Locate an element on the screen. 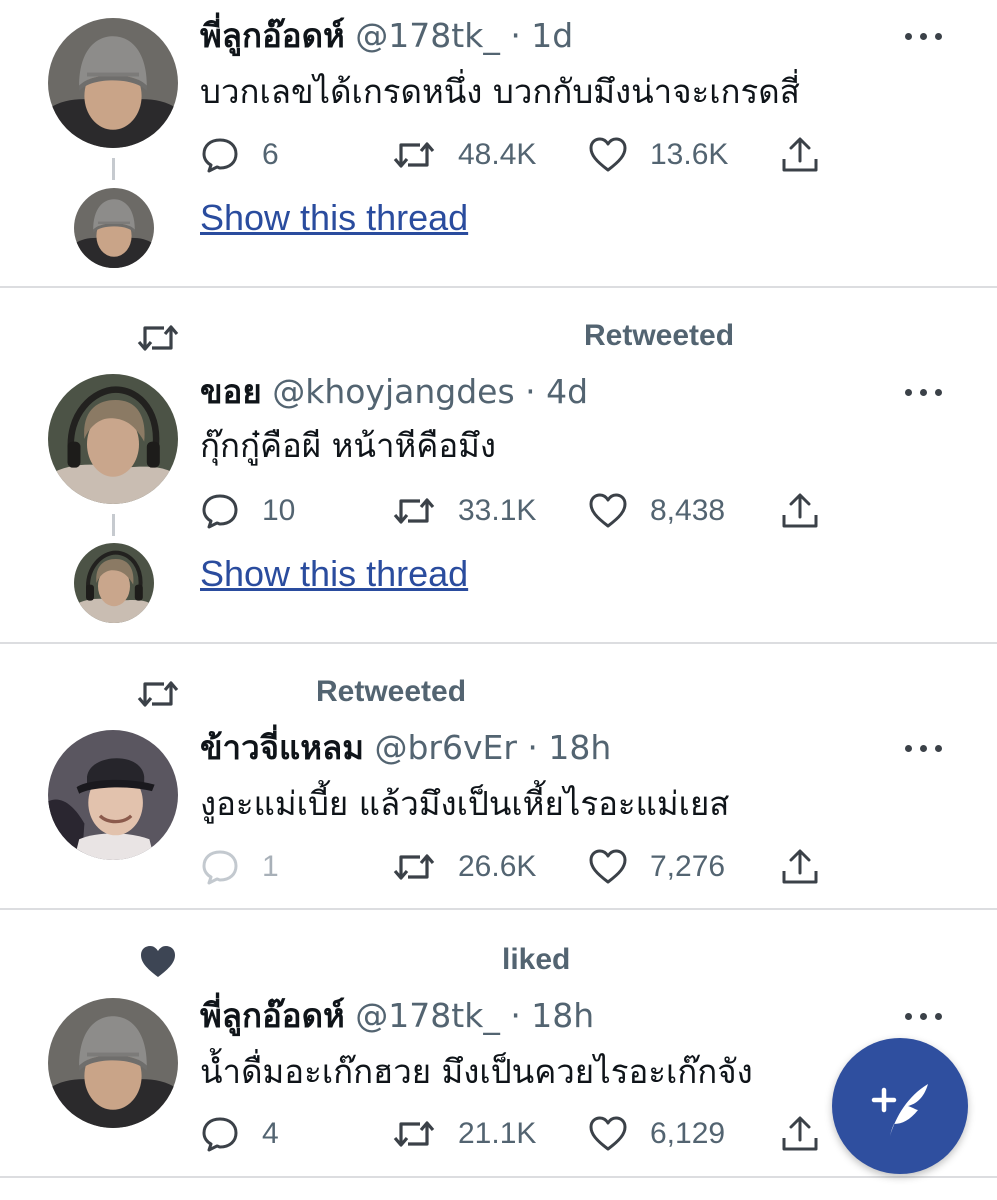 The width and height of the screenshot is (997, 1200). retweet-button: 33.1K is located at coordinates (464, 511).